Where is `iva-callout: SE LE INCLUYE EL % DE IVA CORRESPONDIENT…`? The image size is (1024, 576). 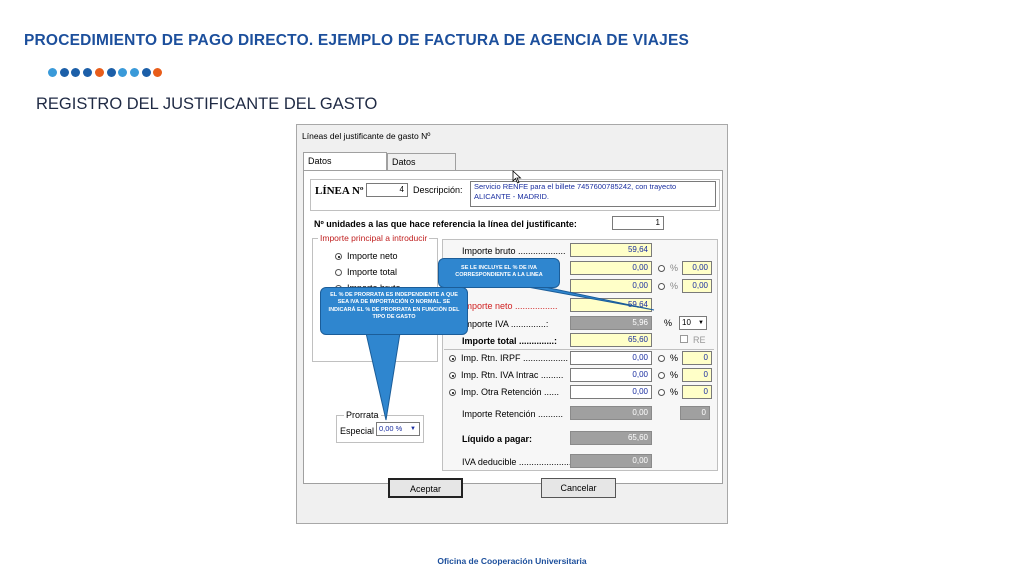 iva-callout: SE LE INCLUYE EL % DE IVA CORRESPONDIENT… is located at coordinates (499, 273).